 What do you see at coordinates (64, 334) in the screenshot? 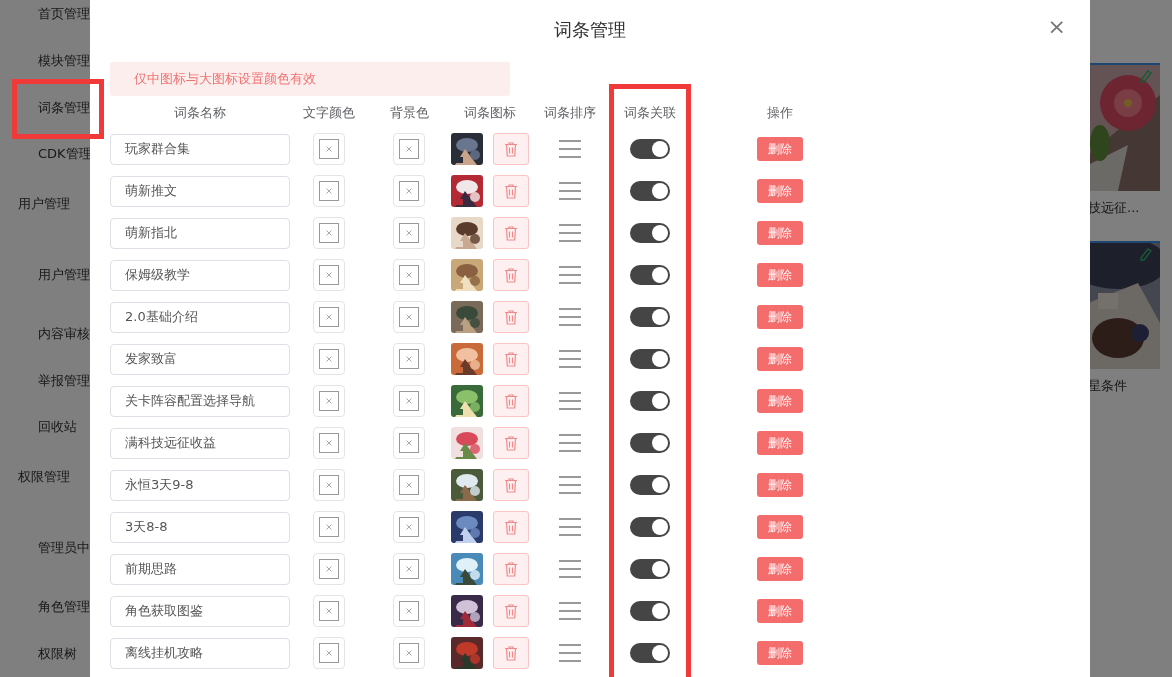
I see `menu-item: 内容审核` at bounding box center [64, 334].